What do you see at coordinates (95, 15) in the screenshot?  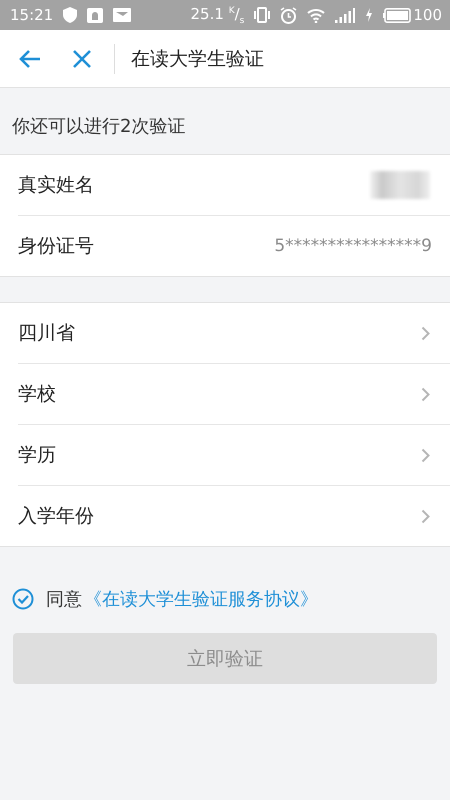 I see `notification-icon` at bounding box center [95, 15].